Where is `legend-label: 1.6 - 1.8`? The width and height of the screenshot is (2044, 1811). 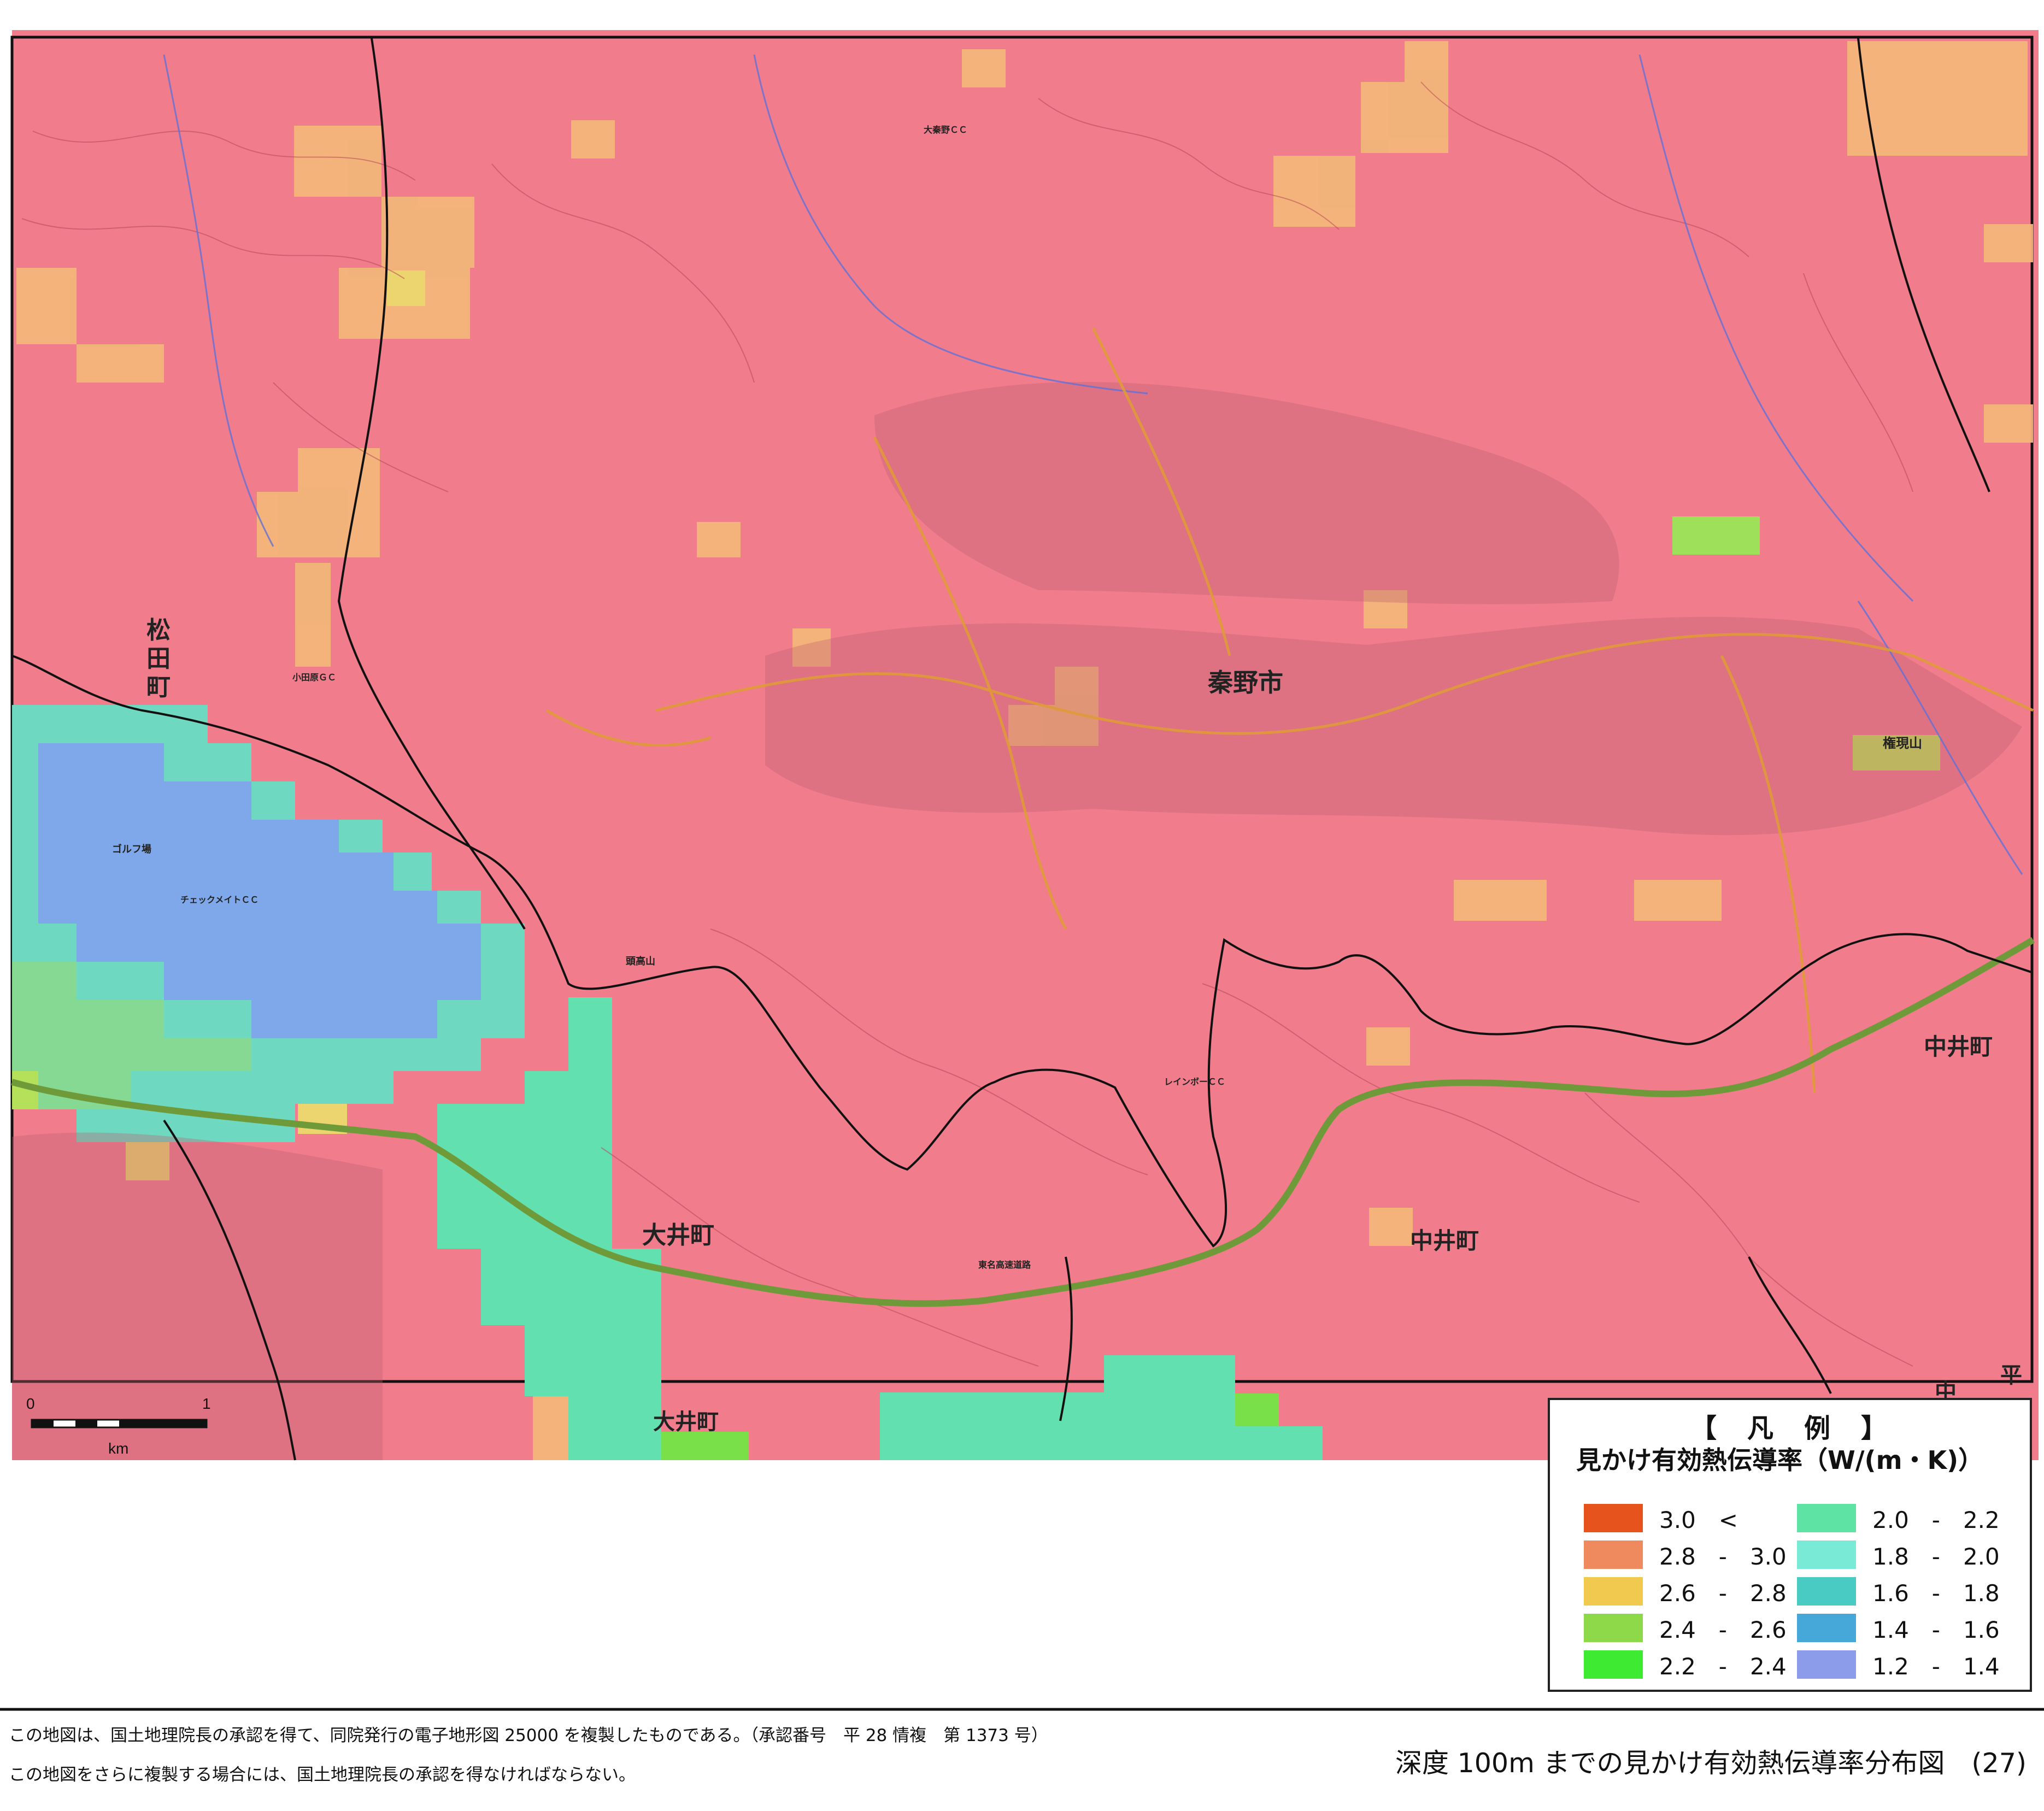 legend-label: 1.6 - 1.8 is located at coordinates (1936, 1593).